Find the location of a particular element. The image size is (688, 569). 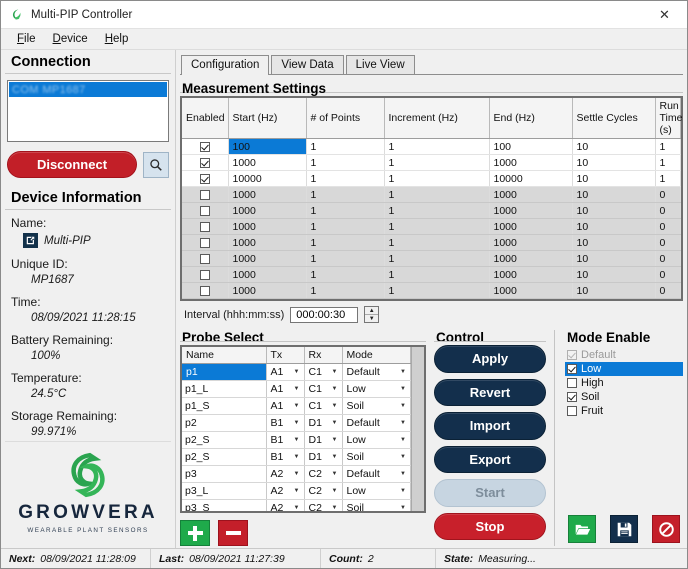

probe-tx-combo: A2 ▼ is located at coordinates (285, 505).